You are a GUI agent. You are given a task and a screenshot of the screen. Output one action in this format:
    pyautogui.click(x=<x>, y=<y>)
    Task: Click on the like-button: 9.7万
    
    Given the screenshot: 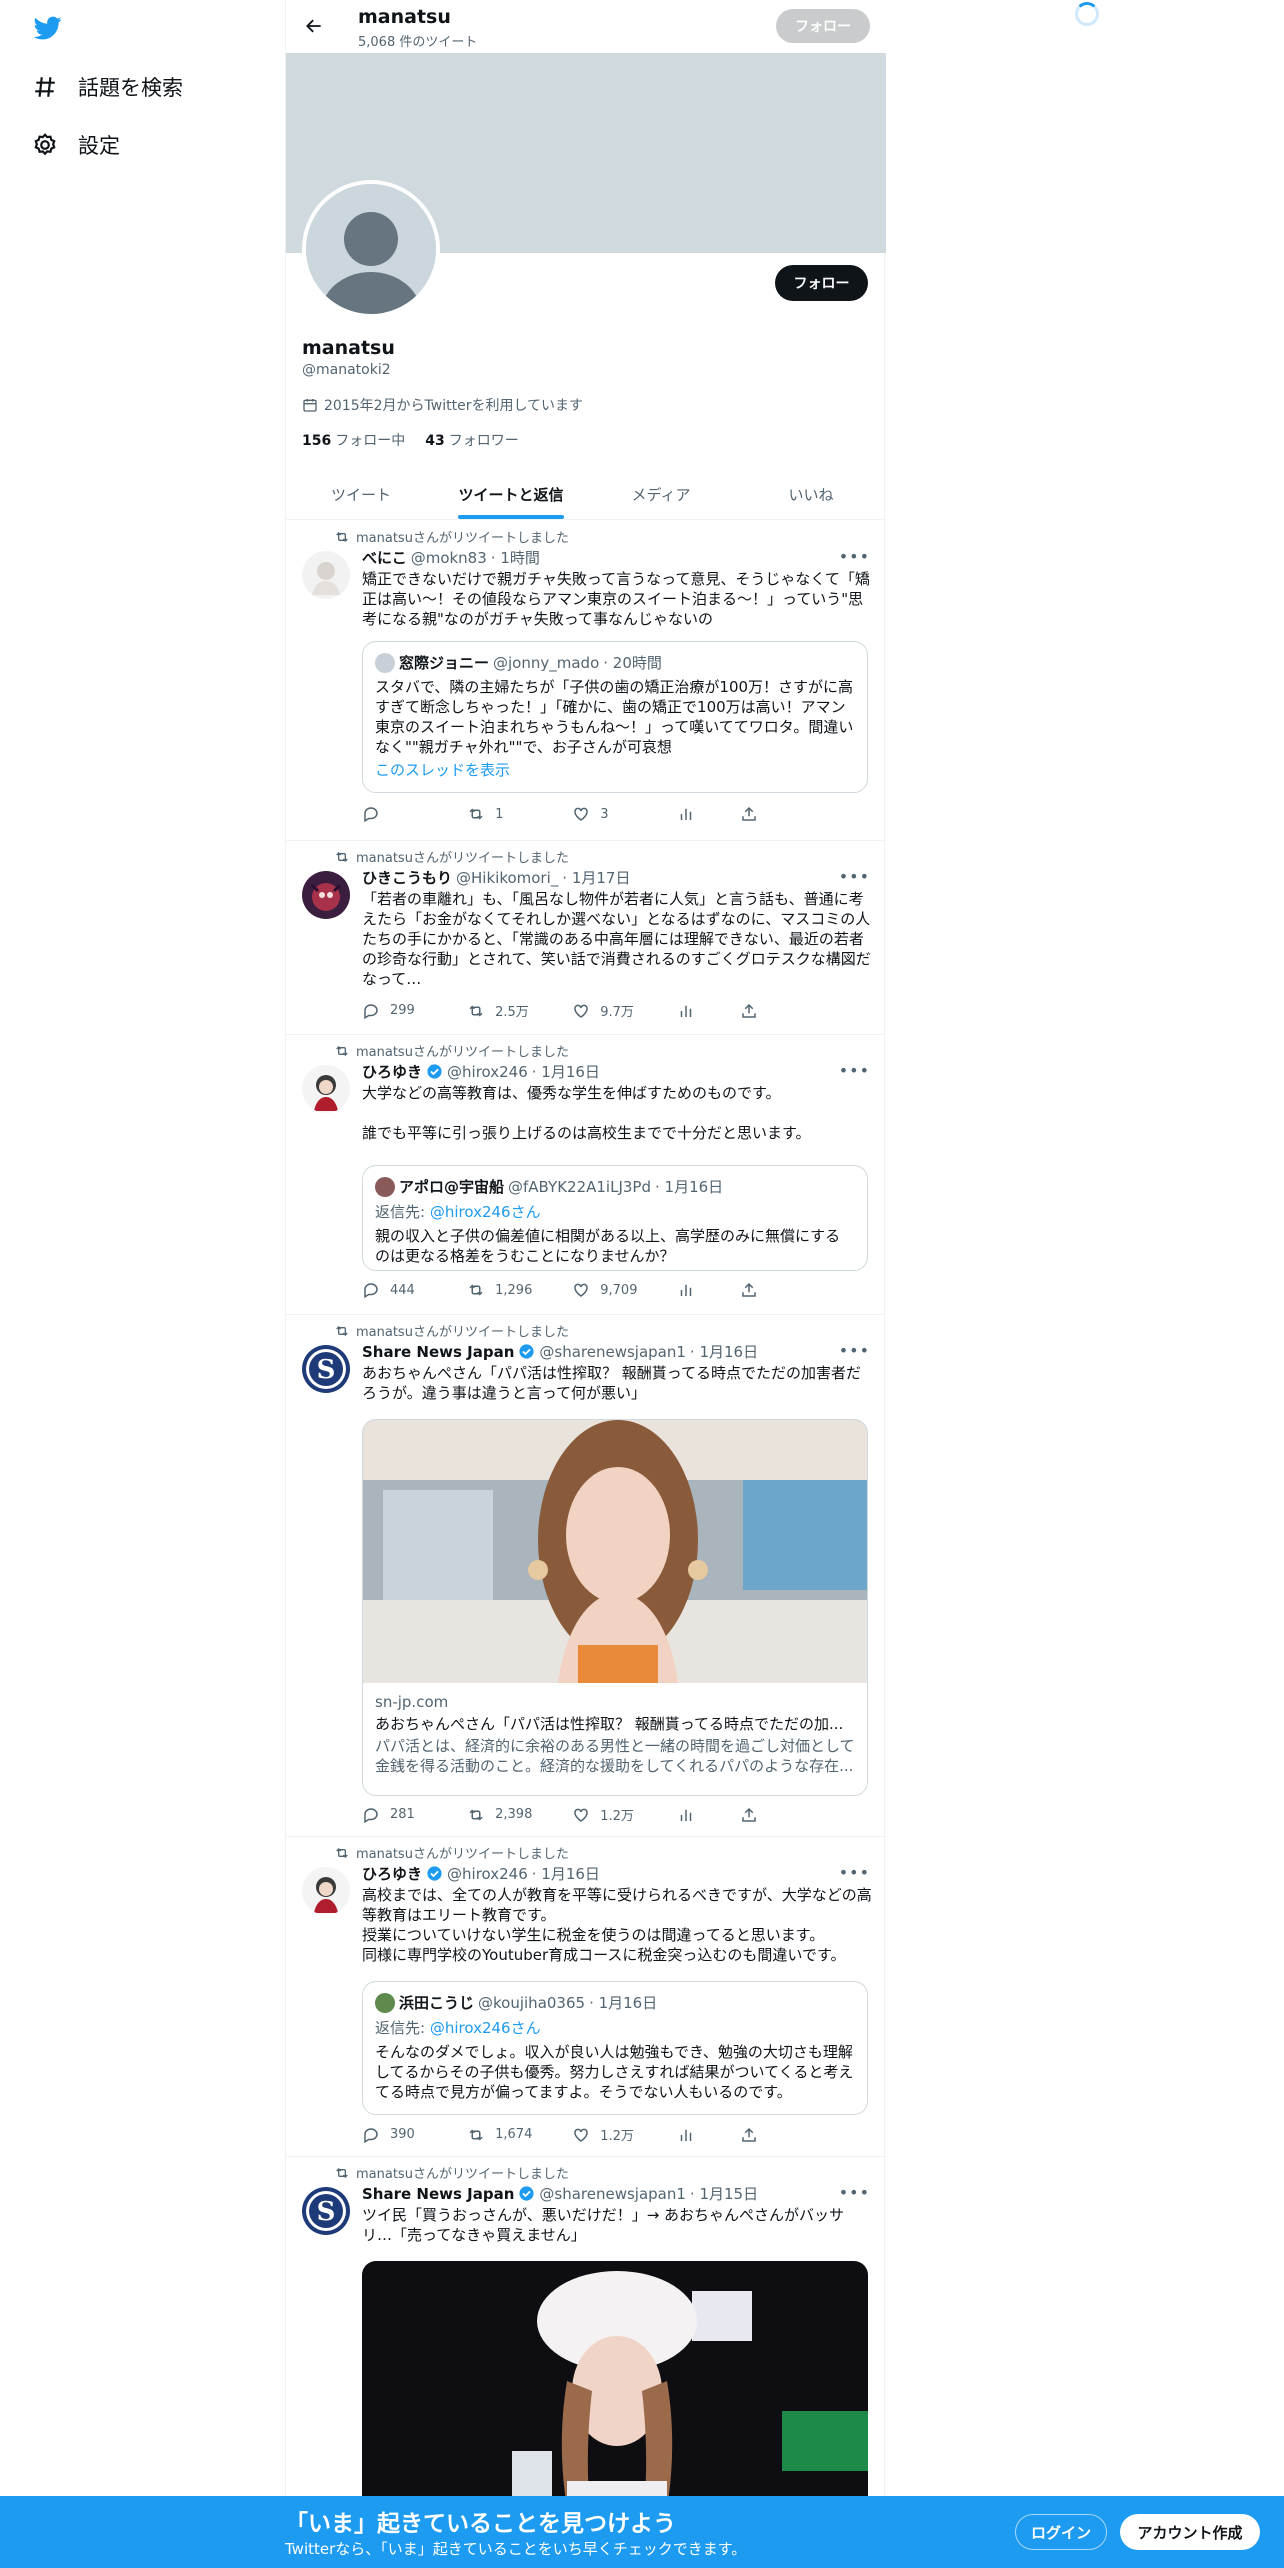 What is the action you would take?
    pyautogui.click(x=624, y=1010)
    